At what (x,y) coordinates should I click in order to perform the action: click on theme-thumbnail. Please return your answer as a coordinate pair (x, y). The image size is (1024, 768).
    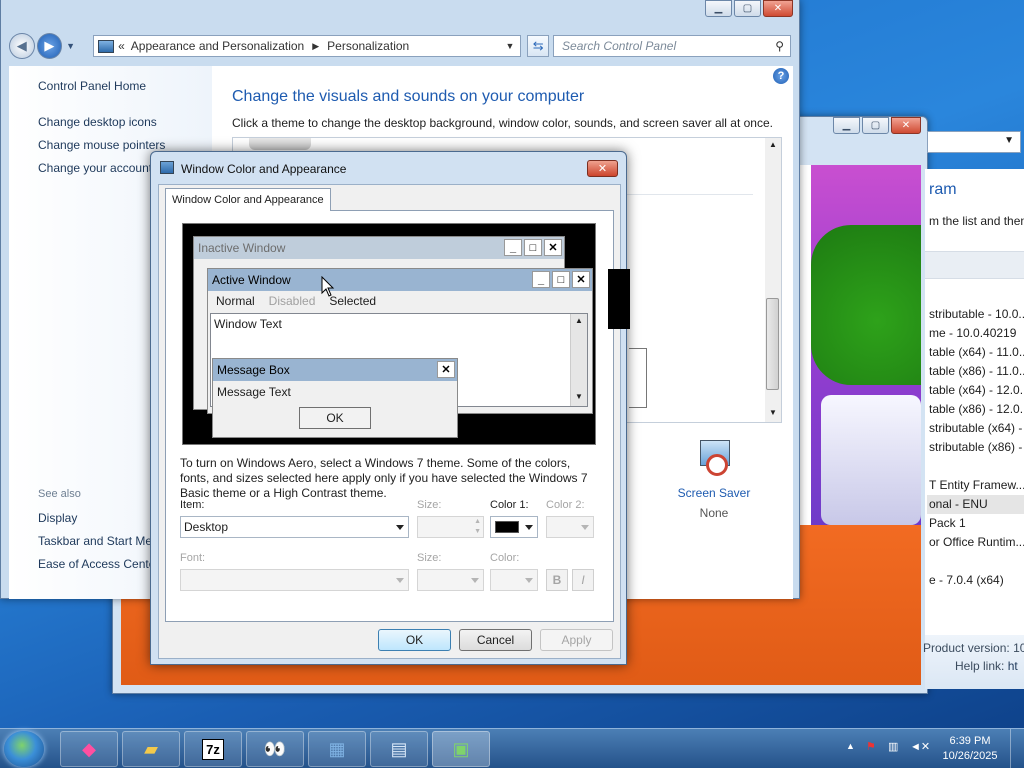
    Looking at the image, I should click on (280, 144).